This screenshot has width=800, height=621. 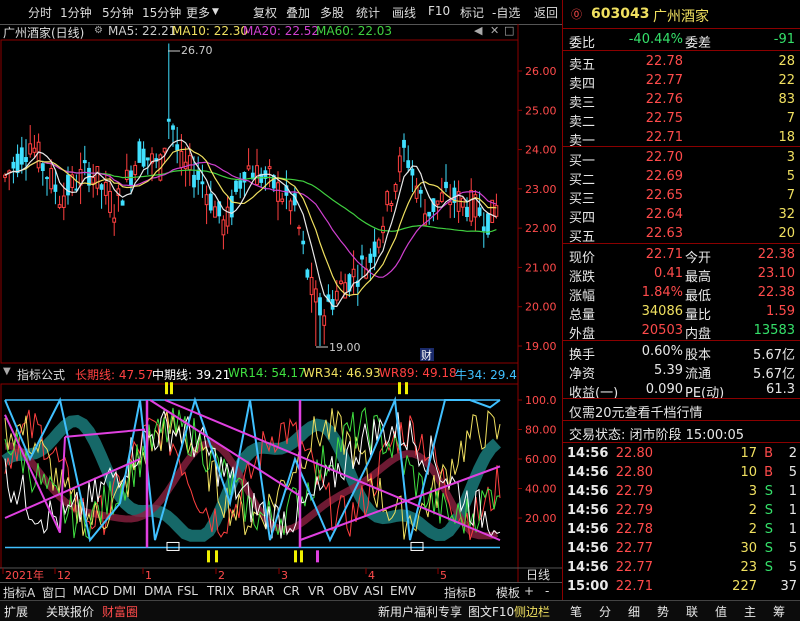 What do you see at coordinates (40, 12) in the screenshot?
I see `toolbar-fenshi: 分时` at bounding box center [40, 12].